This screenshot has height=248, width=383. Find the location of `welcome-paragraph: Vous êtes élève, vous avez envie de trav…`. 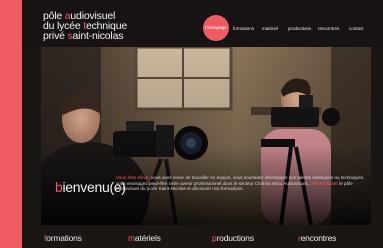

welcome-paragraph: Vous êtes élève, vous avez envie de trav… is located at coordinates (241, 183).